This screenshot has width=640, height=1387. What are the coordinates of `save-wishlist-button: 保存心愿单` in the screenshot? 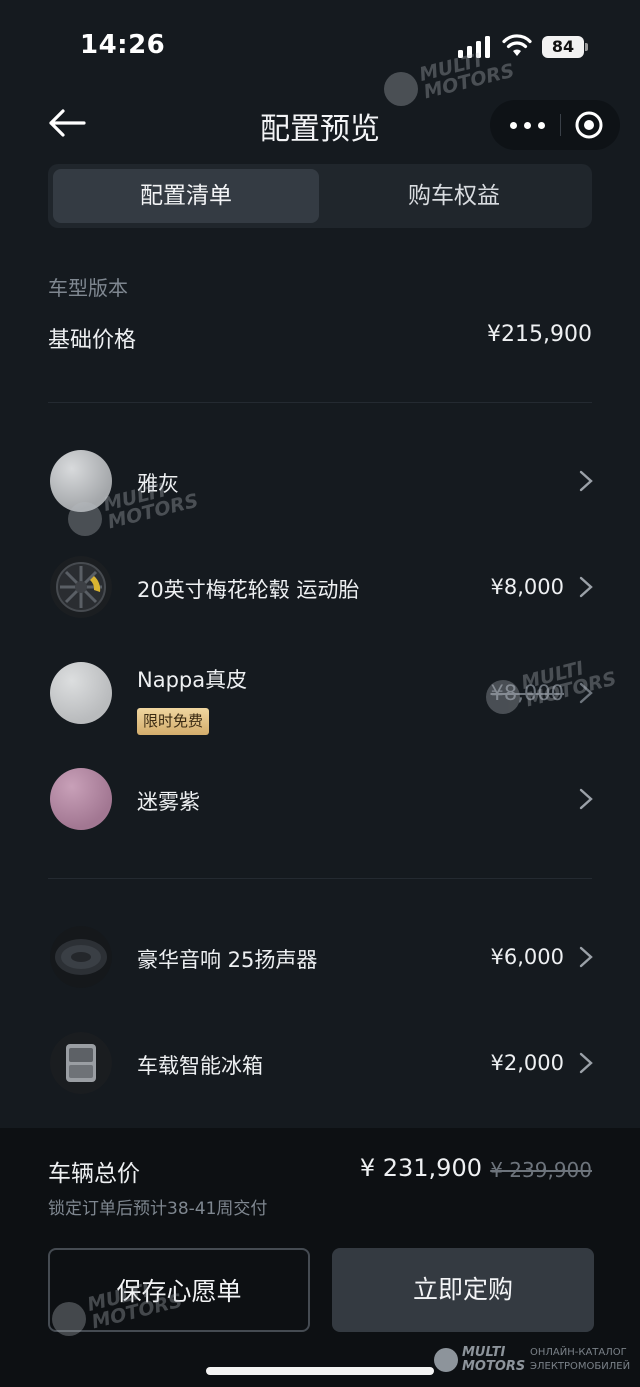 It's located at (179, 1290).